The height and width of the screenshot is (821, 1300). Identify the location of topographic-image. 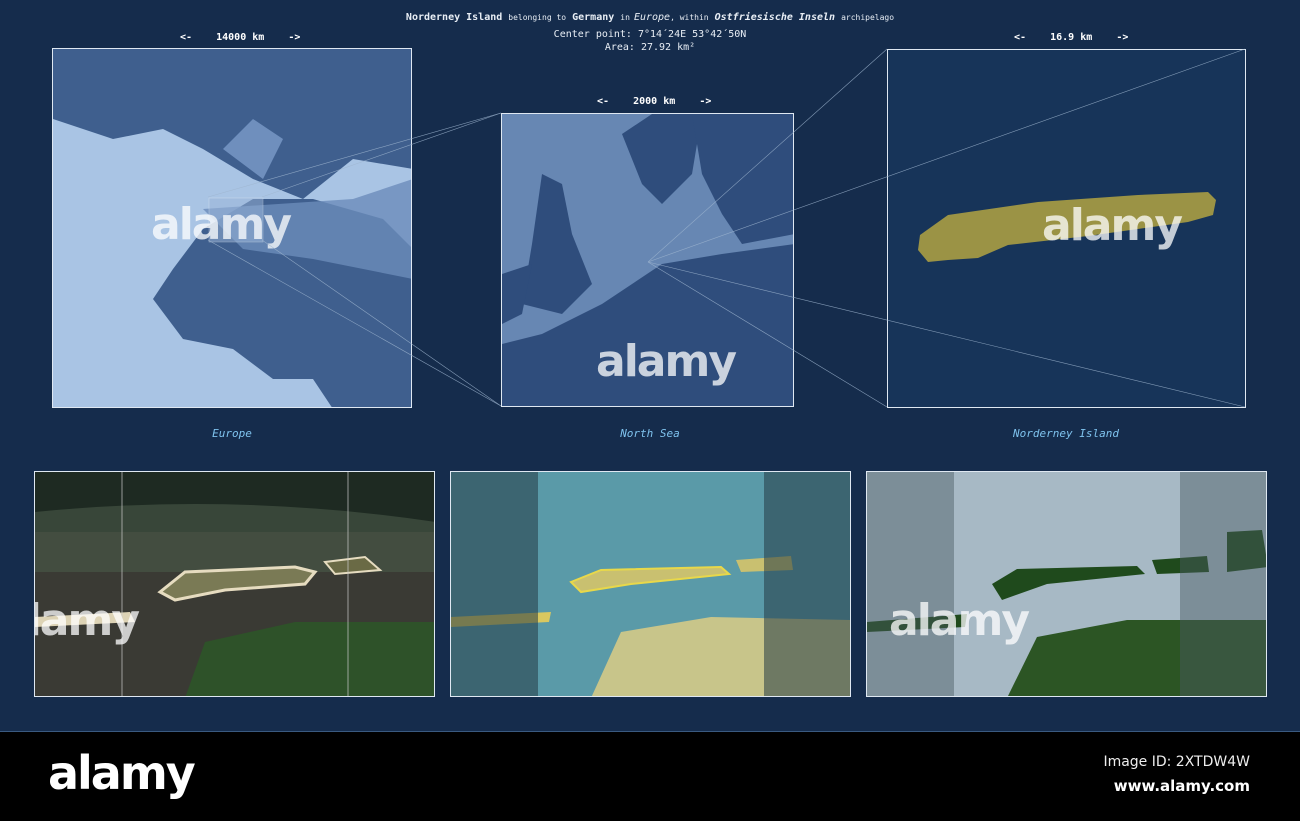
(650, 584).